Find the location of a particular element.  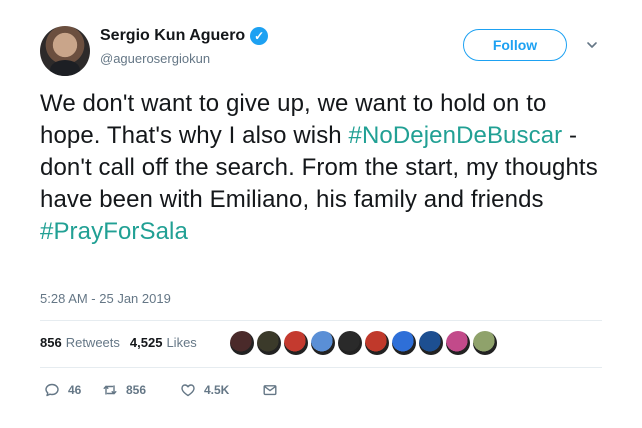

retweet-button: 856 is located at coordinates (141, 390).